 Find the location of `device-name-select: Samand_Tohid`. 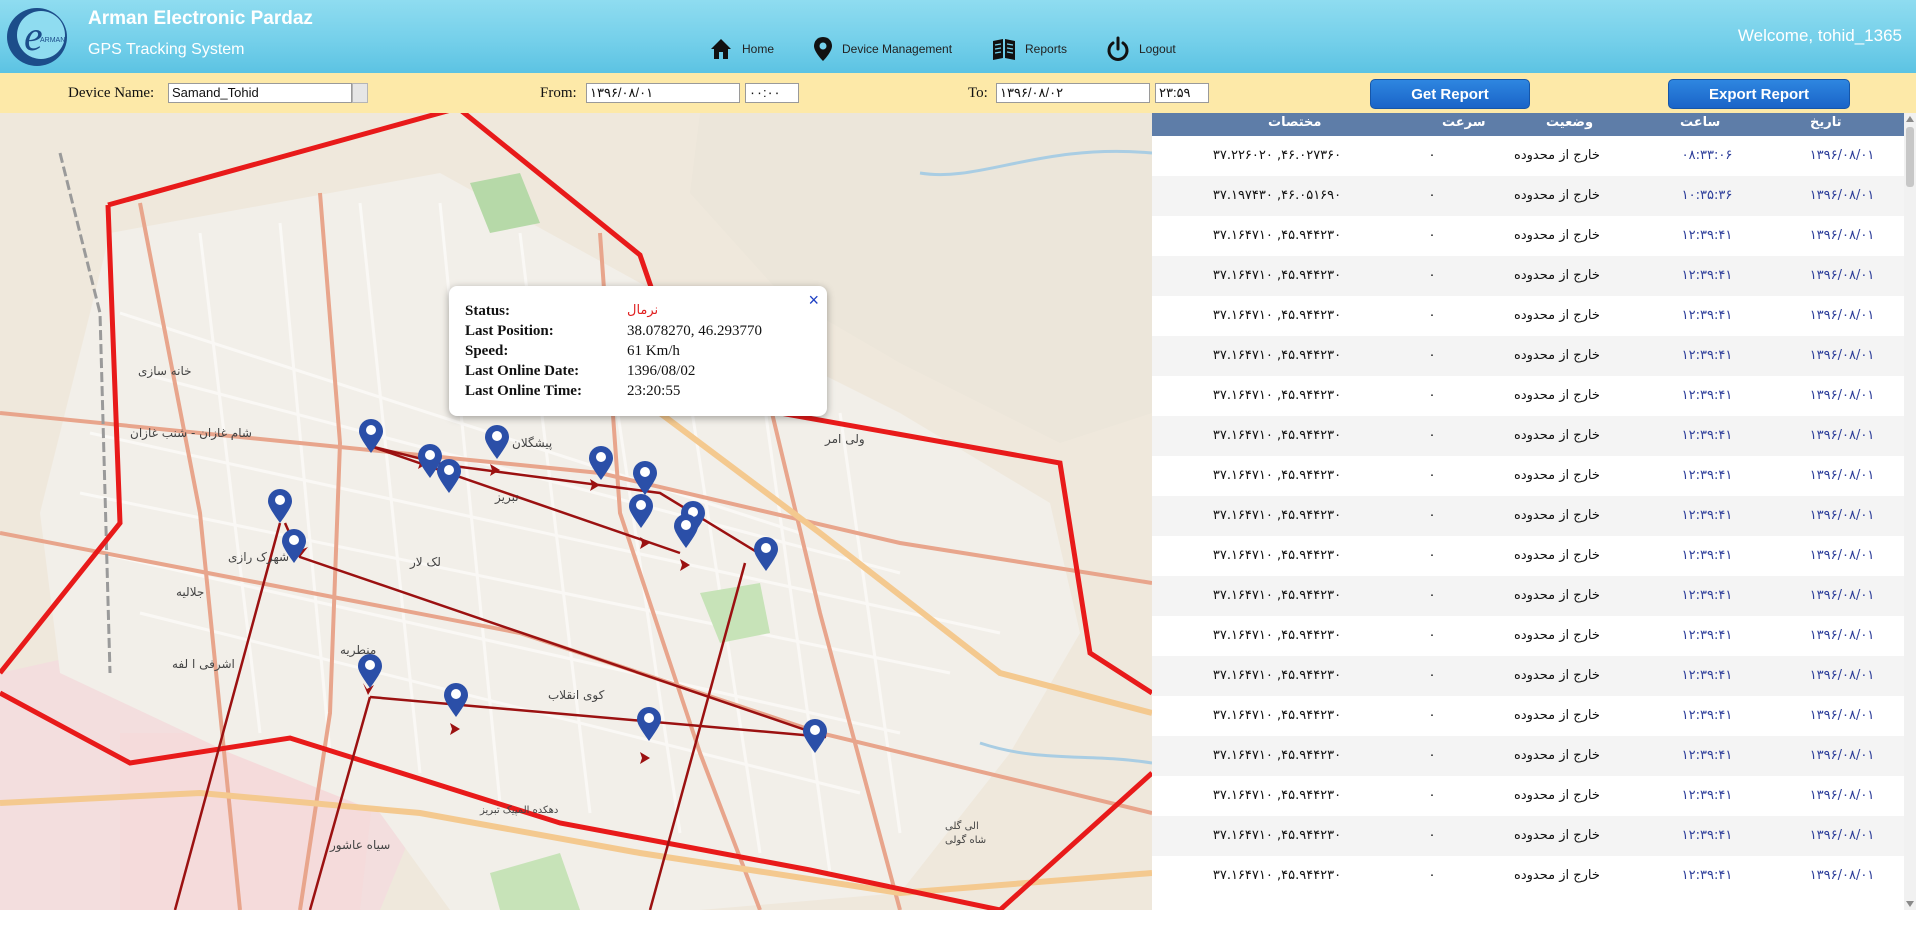

device-name-select: Samand_Tohid is located at coordinates (260, 93).